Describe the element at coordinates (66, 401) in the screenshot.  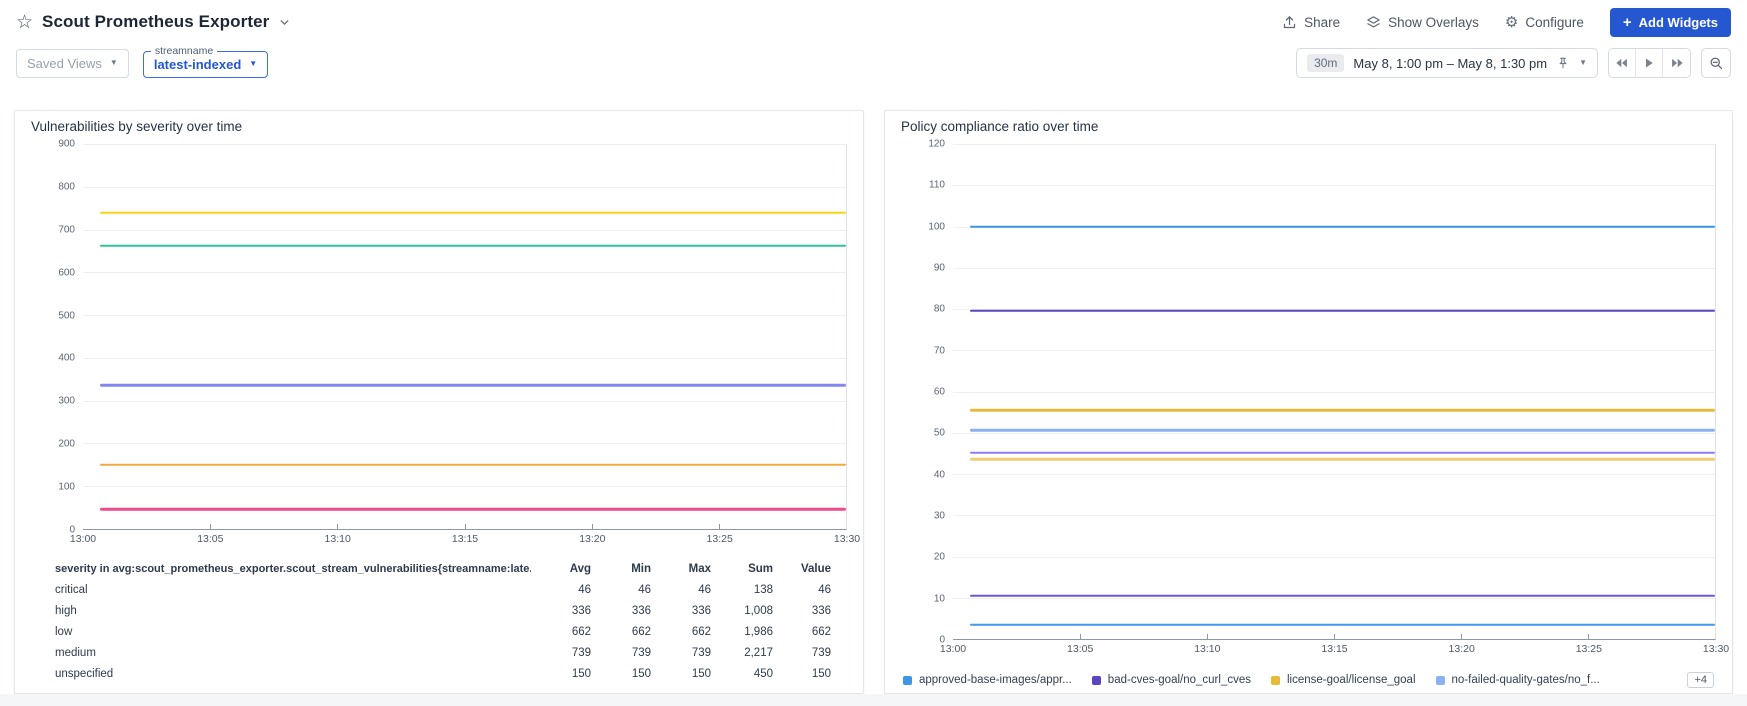
I see `y-tick-label: 300` at that location.